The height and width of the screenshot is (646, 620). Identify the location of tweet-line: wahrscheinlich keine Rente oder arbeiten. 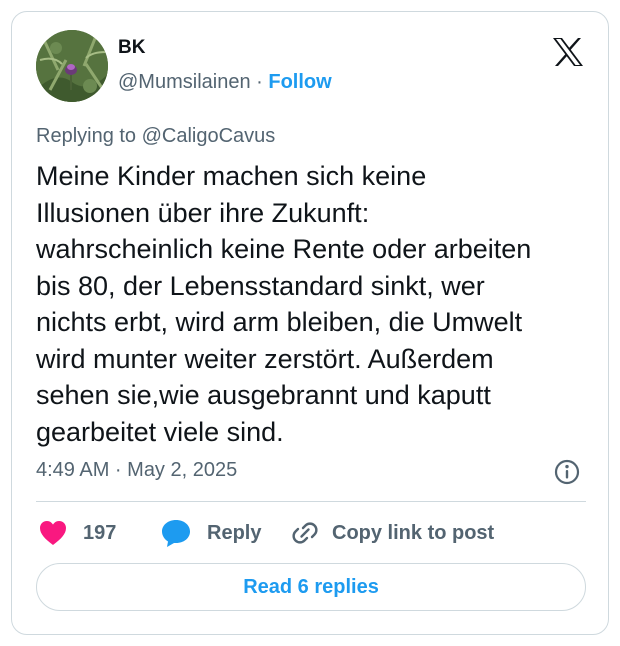
(284, 249).